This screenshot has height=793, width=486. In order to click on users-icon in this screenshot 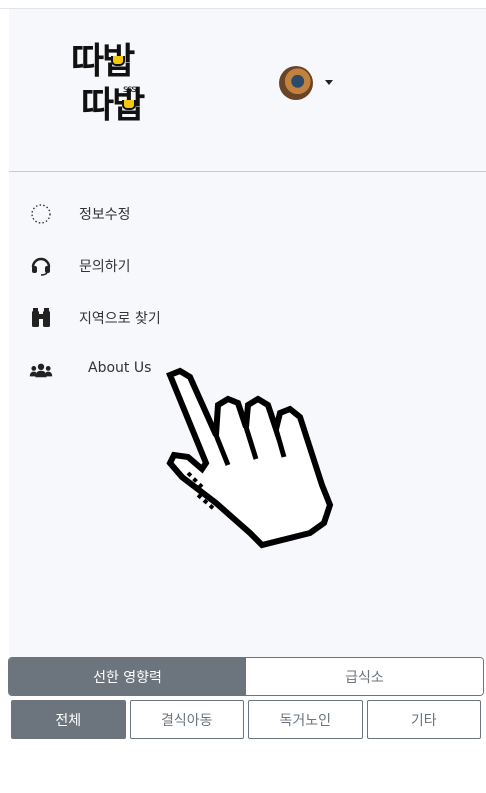, I will do `click(41, 370)`.